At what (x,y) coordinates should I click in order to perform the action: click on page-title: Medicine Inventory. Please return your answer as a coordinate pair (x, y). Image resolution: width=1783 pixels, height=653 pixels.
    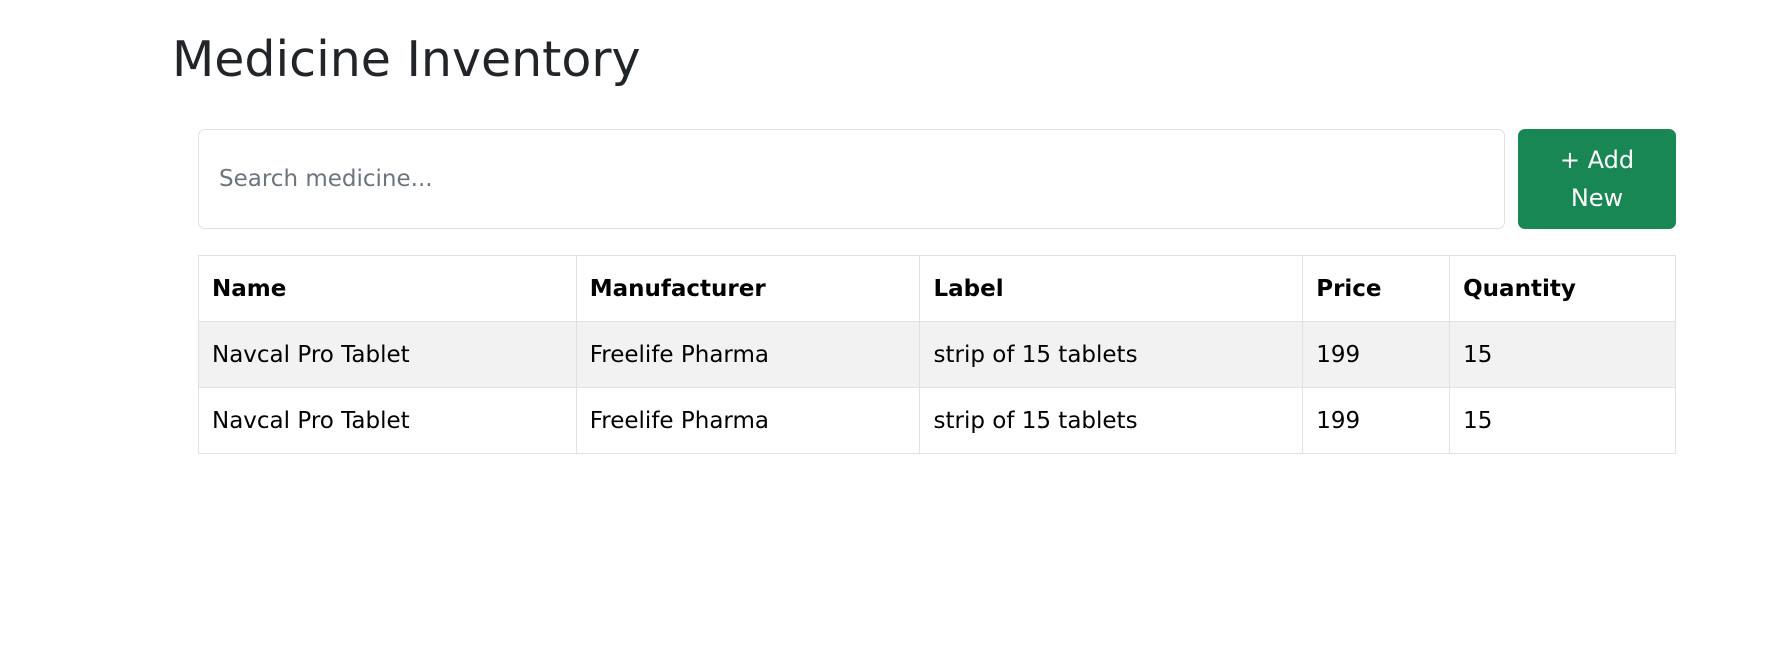
    Looking at the image, I should click on (406, 59).